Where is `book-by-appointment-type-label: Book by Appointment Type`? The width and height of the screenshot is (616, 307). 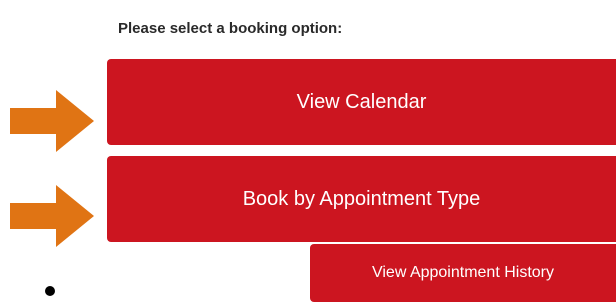
book-by-appointment-type-label: Book by Appointment Type is located at coordinates (361, 198).